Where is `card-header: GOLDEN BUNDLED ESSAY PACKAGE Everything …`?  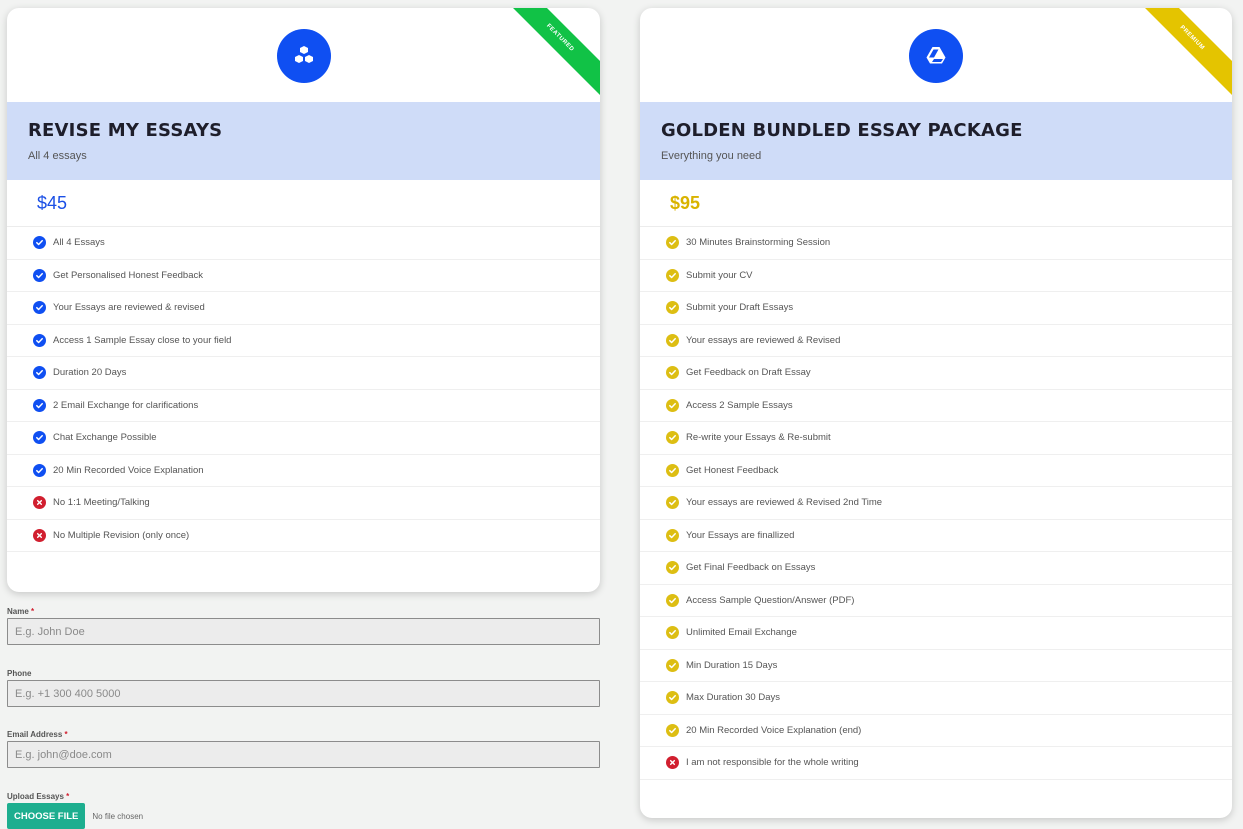 card-header: GOLDEN BUNDLED ESSAY PACKAGE Everything … is located at coordinates (936, 141).